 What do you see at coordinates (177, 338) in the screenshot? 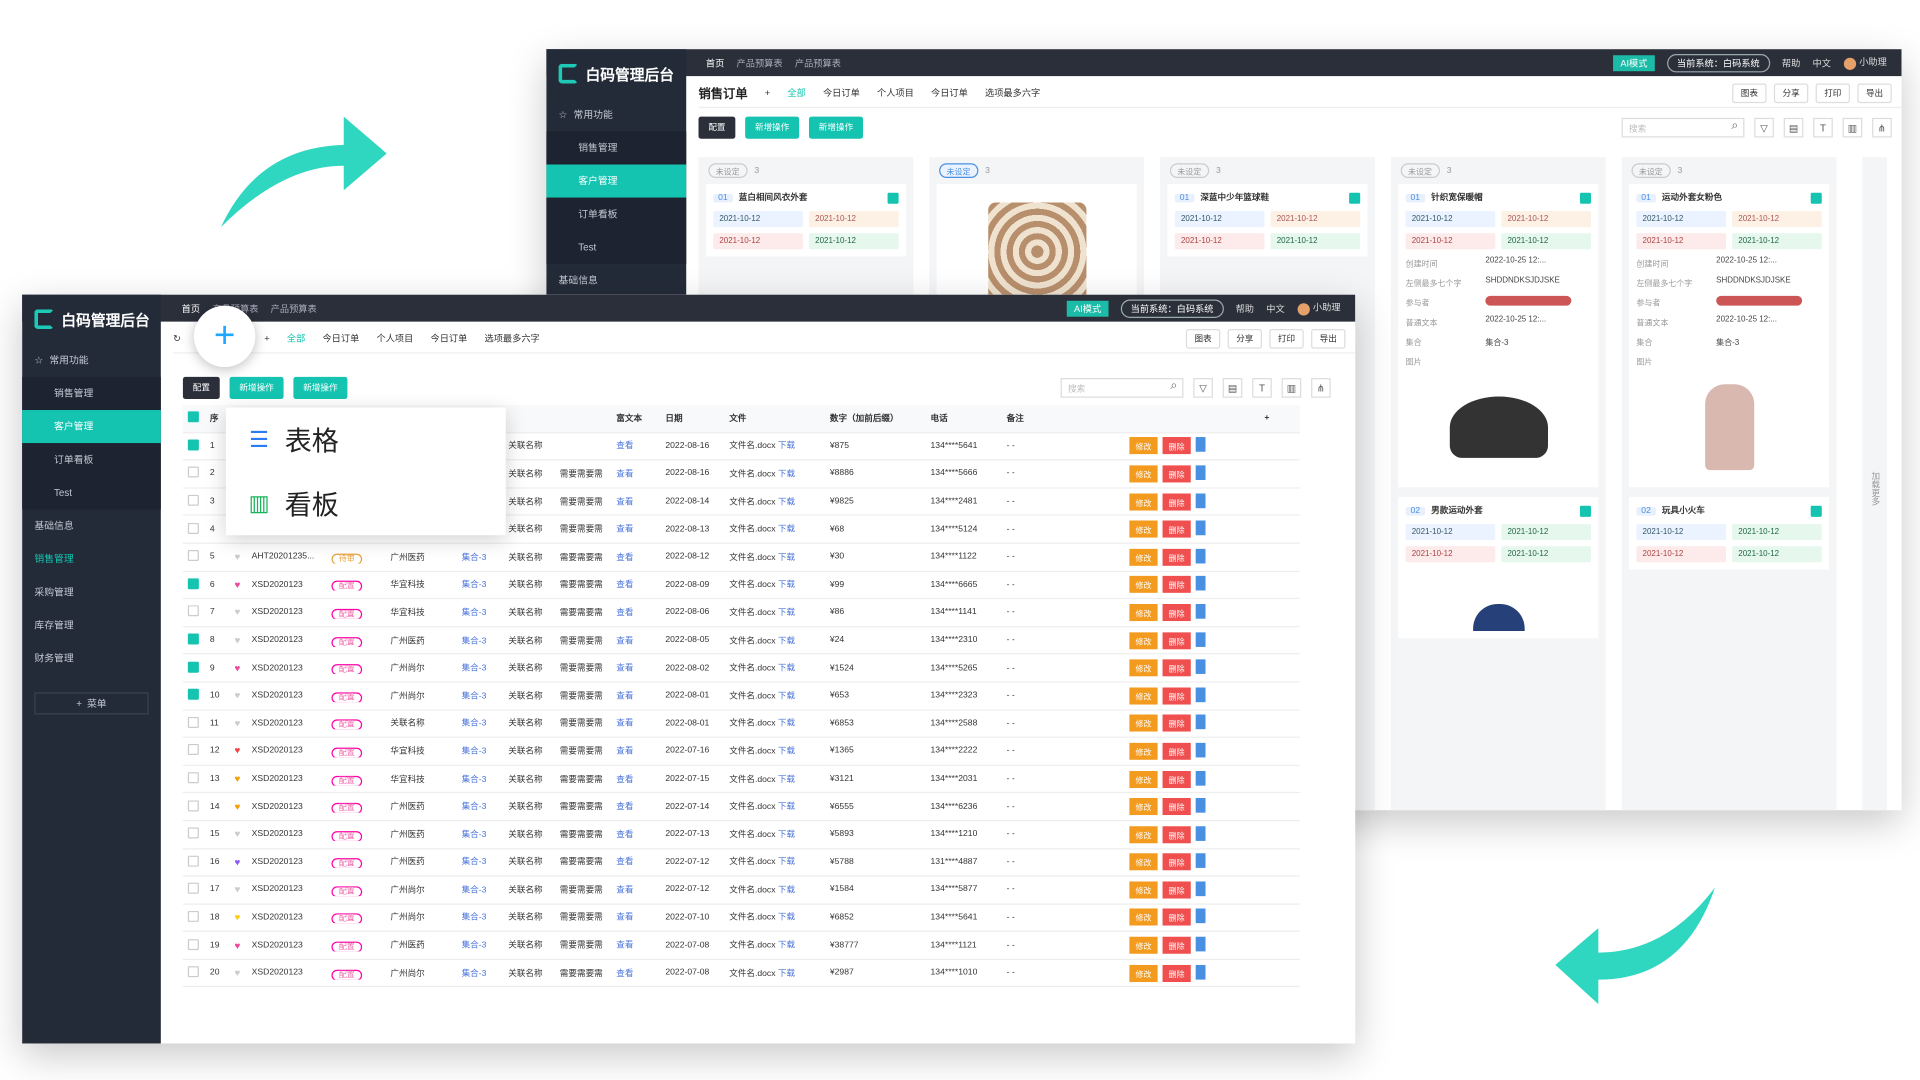
I see `refresh-icon: ↻` at bounding box center [177, 338].